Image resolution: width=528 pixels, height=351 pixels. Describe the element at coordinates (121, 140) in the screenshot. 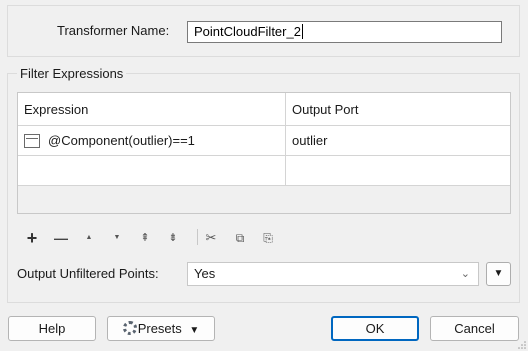

I see `expression-text: @Component(outlier)==1` at that location.